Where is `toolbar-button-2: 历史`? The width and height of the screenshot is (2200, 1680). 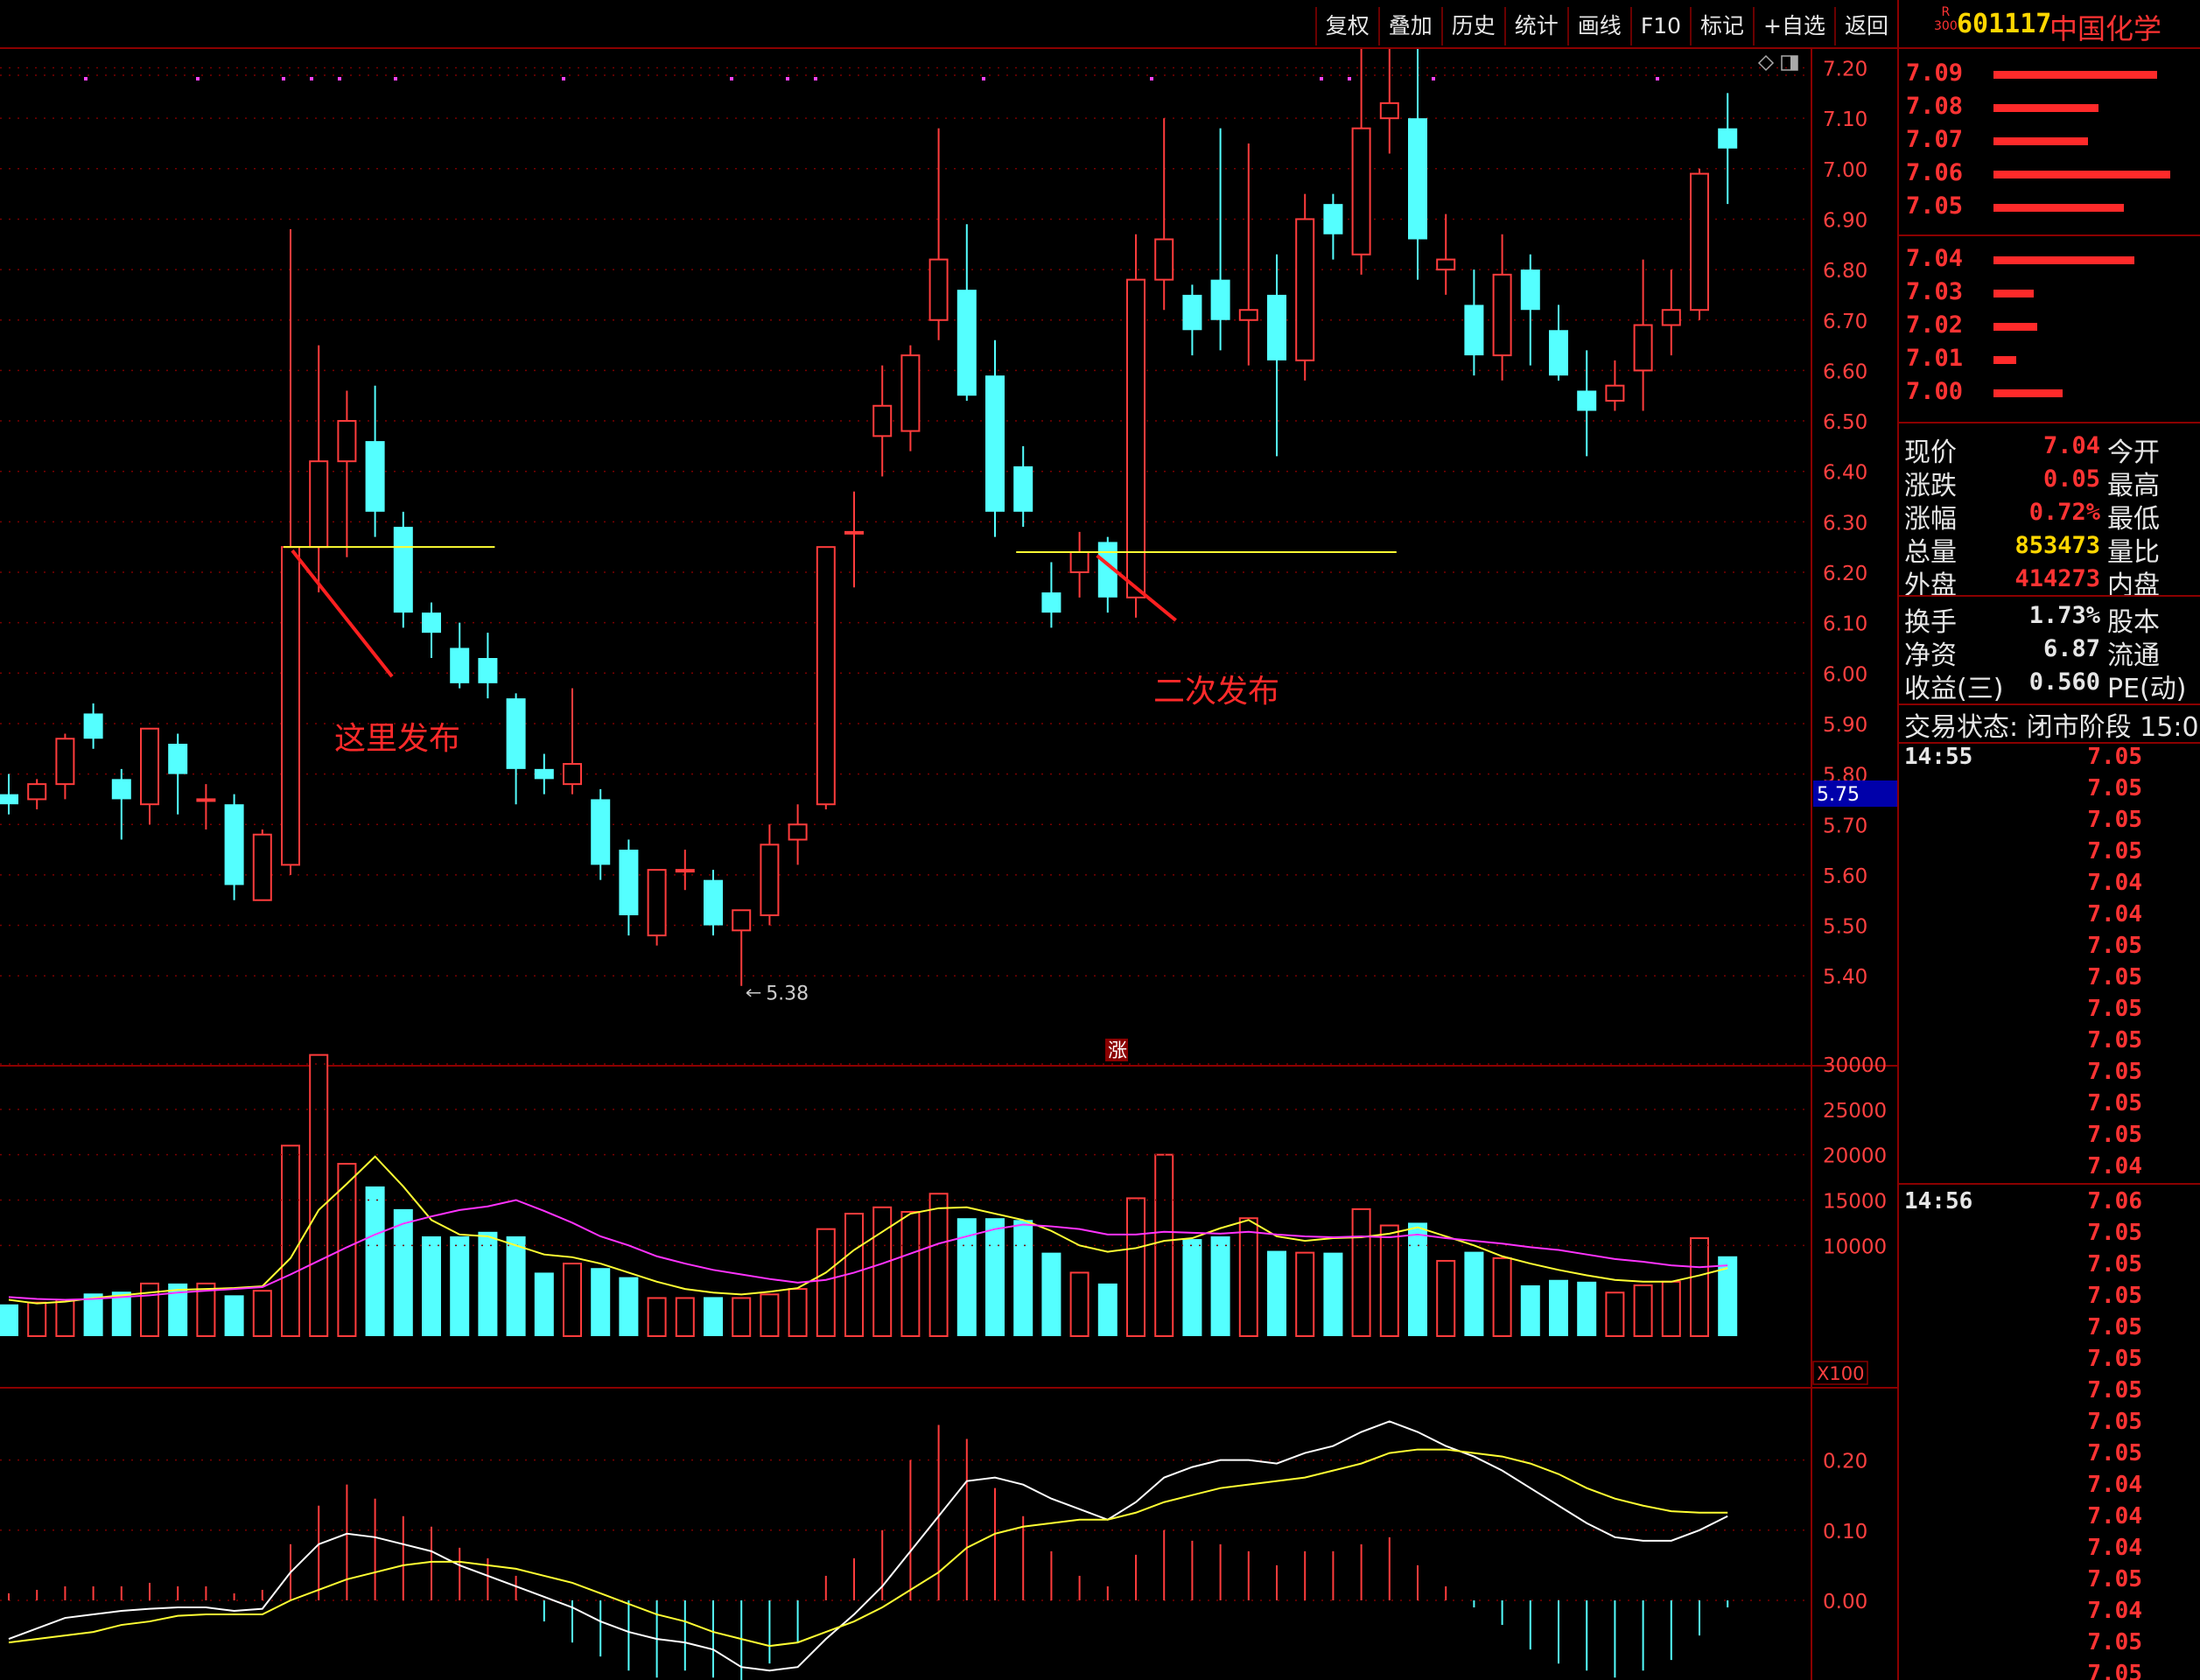
toolbar-button-2: 历史 is located at coordinates (1472, 26).